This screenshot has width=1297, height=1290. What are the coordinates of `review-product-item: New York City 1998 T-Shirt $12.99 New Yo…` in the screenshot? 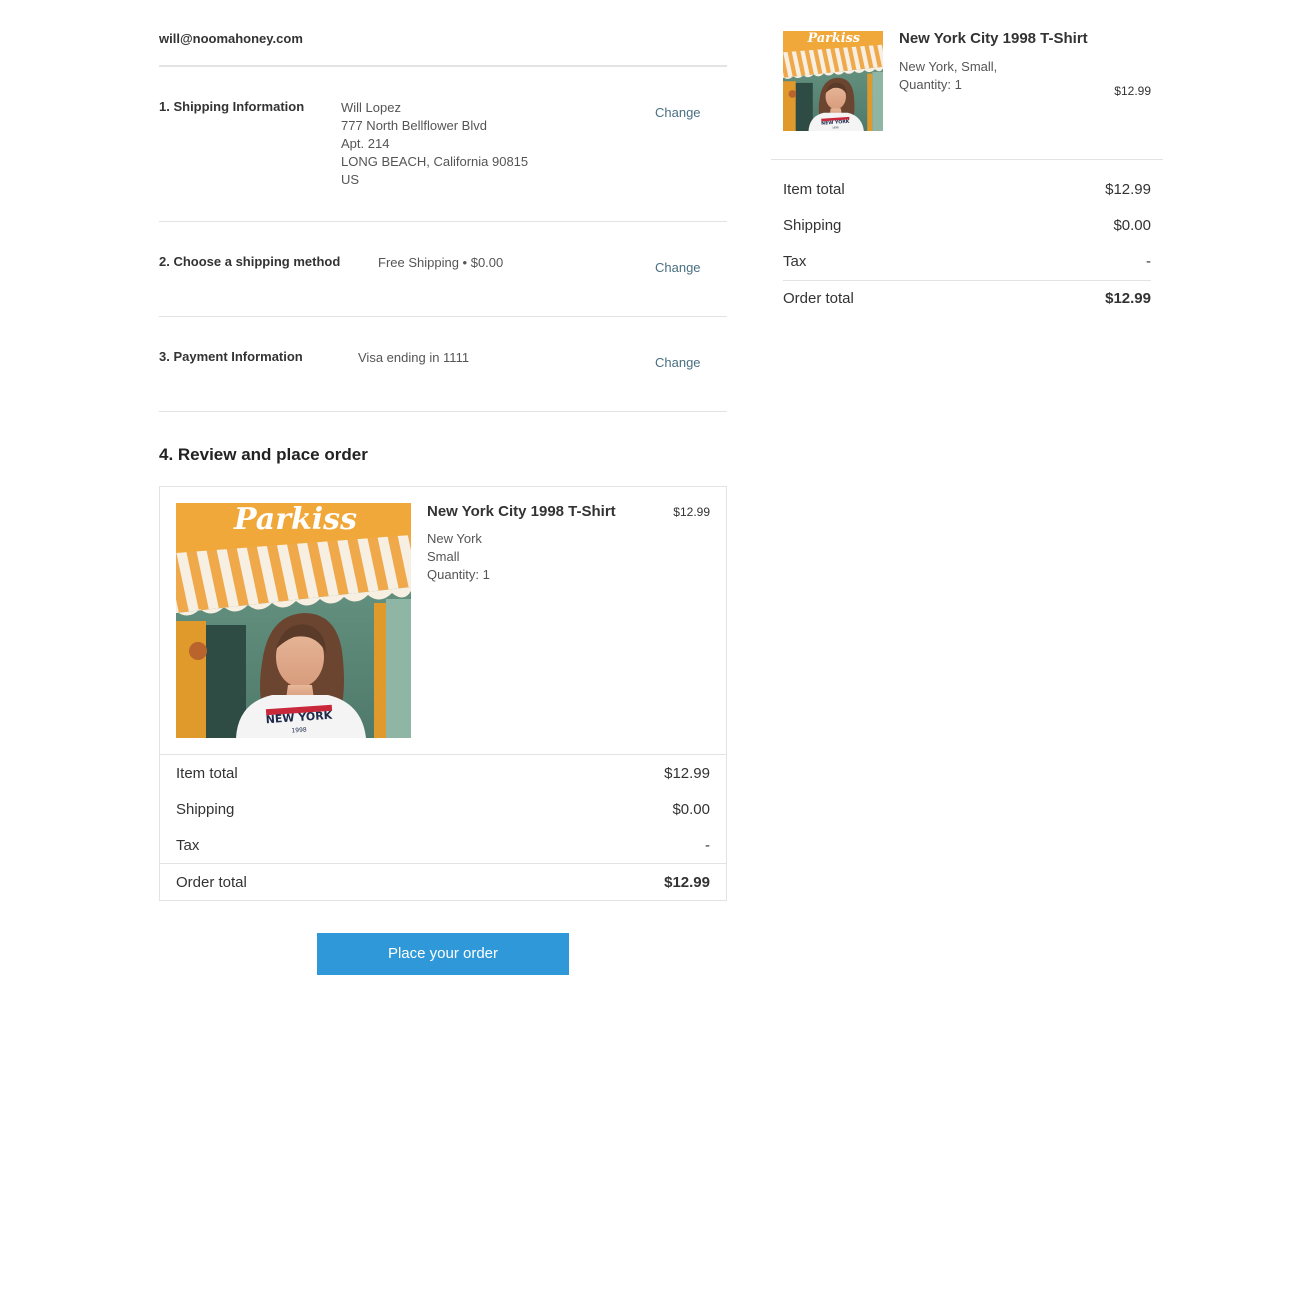 It's located at (443, 621).